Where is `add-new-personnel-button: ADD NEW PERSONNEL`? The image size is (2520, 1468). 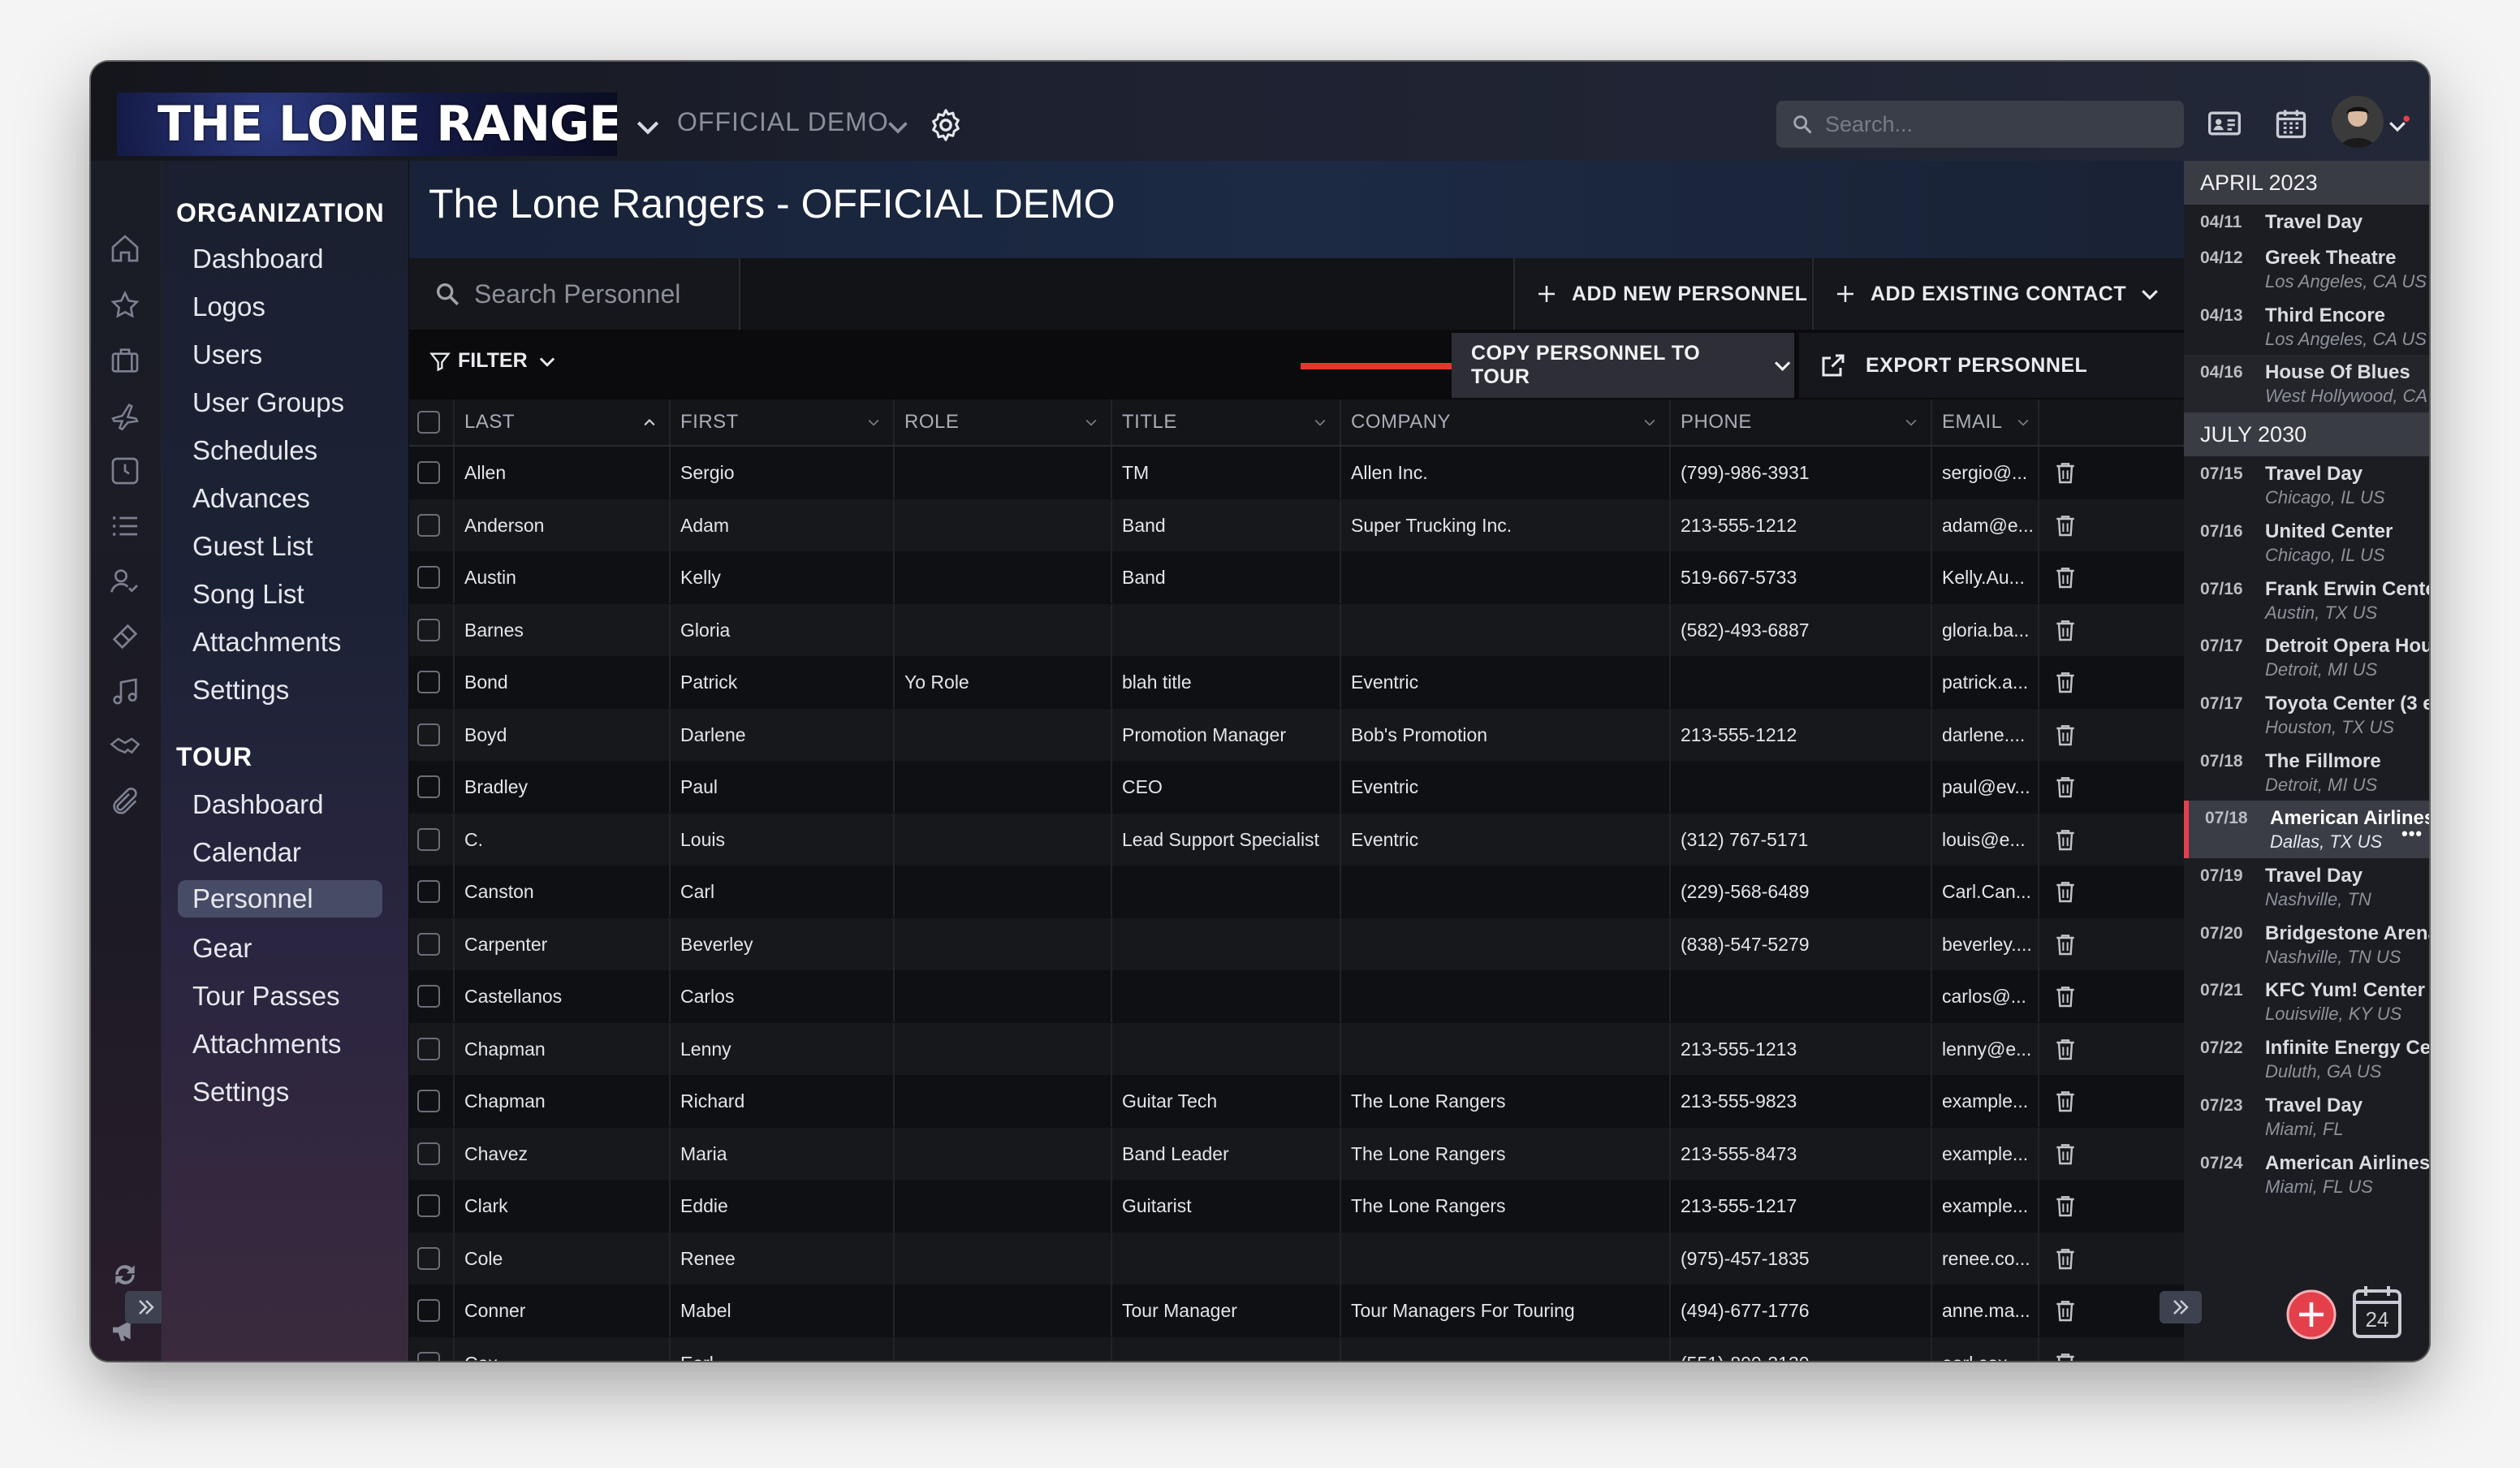 add-new-personnel-button: ADD NEW PERSONNEL is located at coordinates (1661, 294).